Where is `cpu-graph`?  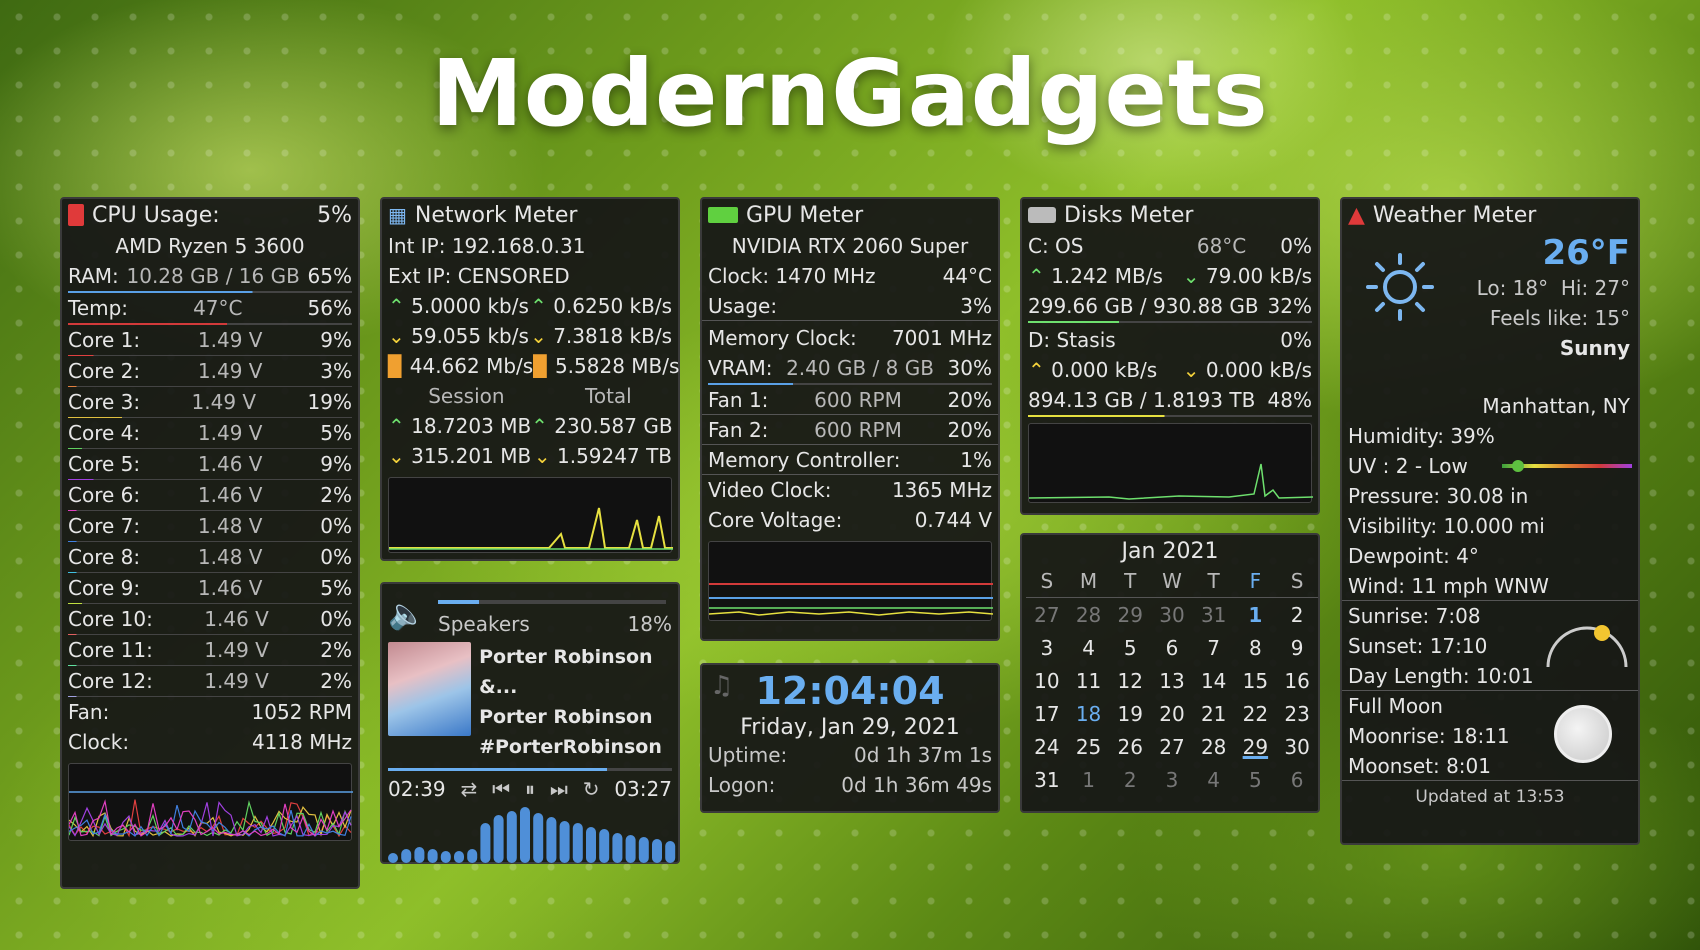 cpu-graph is located at coordinates (210, 802).